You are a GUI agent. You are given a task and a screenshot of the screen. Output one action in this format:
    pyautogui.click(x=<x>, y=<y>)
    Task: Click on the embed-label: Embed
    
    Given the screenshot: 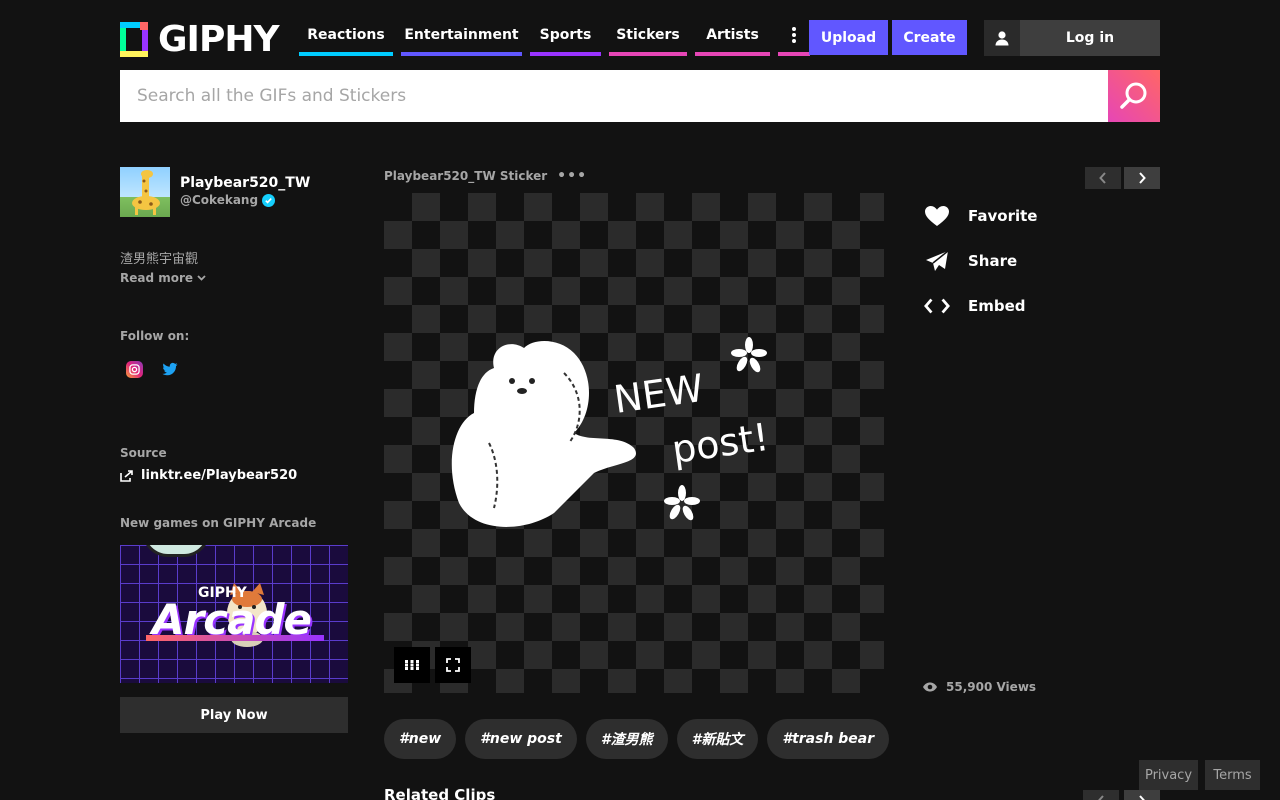 What is the action you would take?
    pyautogui.click(x=997, y=306)
    